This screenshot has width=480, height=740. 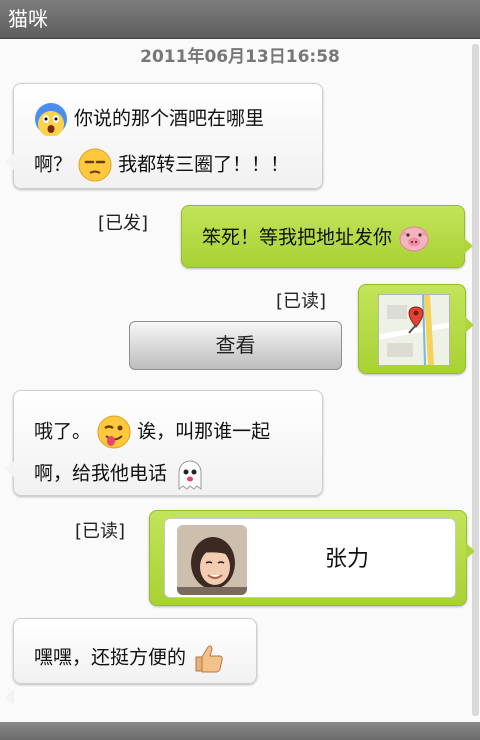 What do you see at coordinates (123, 223) in the screenshot?
I see `sent-status: [已发]` at bounding box center [123, 223].